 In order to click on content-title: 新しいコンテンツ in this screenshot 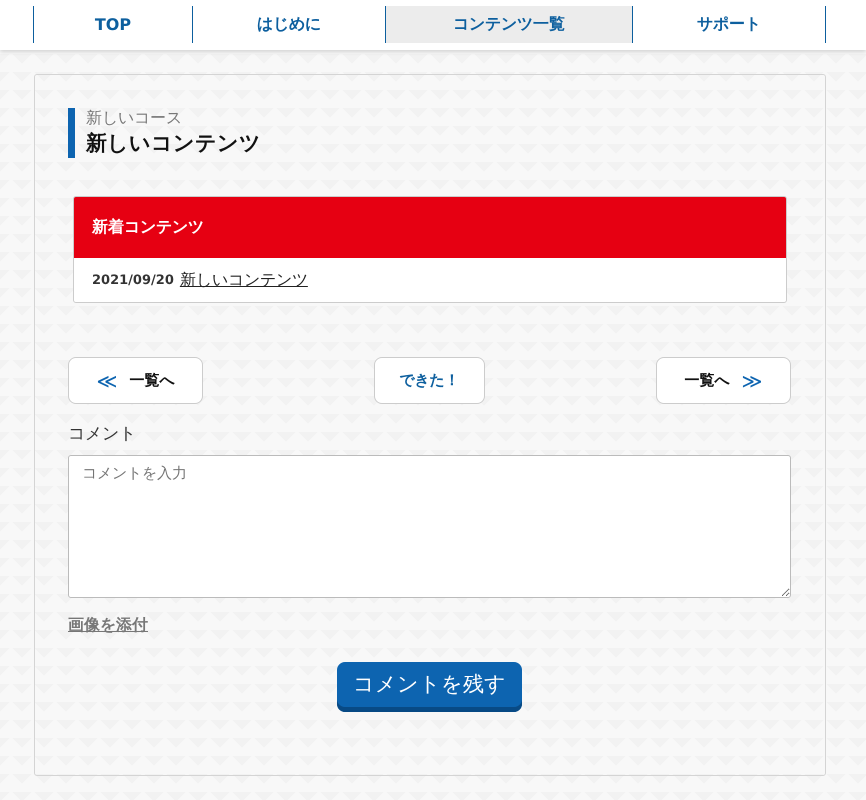, I will do `click(174, 143)`.